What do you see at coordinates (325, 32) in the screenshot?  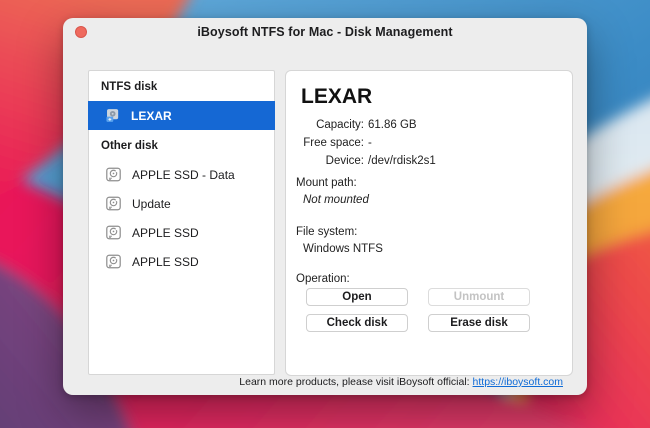 I see `window-title: iBoysoft NTFS for Mac - Disk Management` at bounding box center [325, 32].